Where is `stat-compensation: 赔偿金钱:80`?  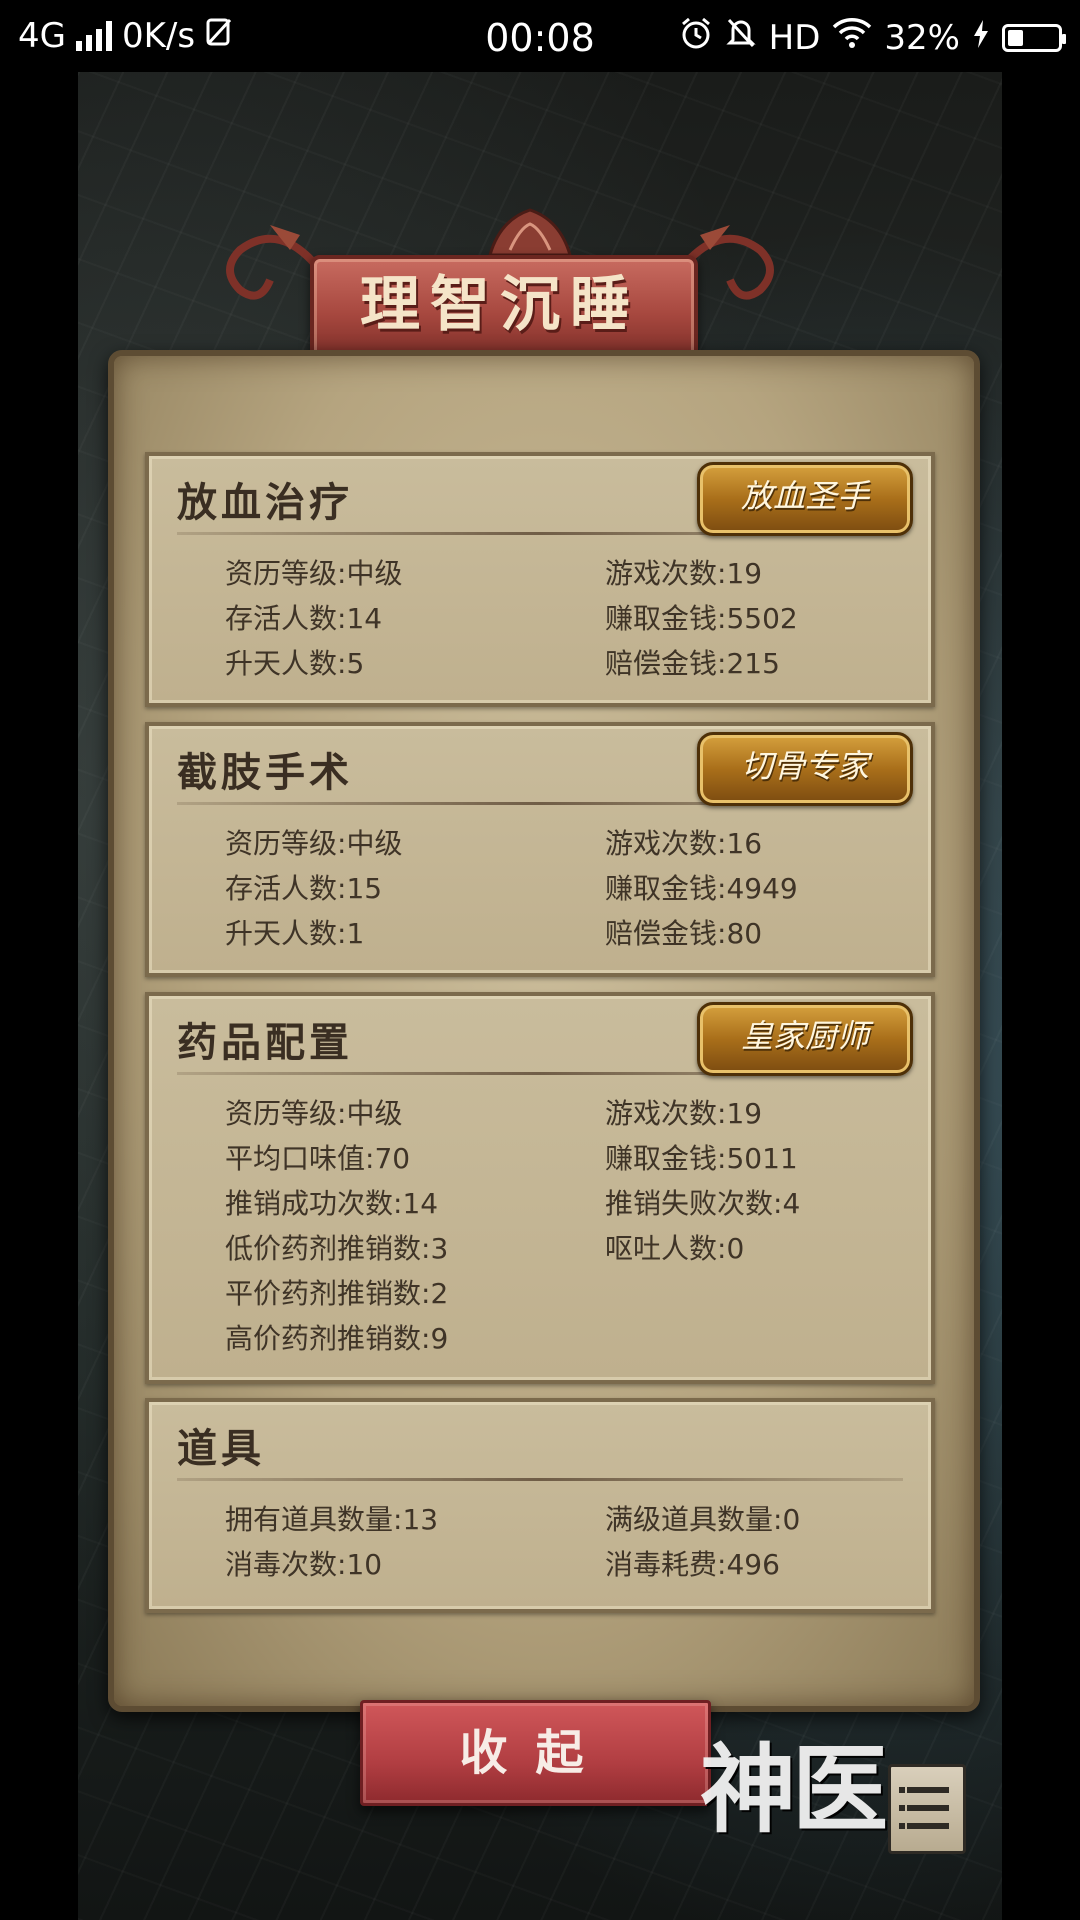
stat-compensation: 赔偿金钱:80 is located at coordinates (684, 933).